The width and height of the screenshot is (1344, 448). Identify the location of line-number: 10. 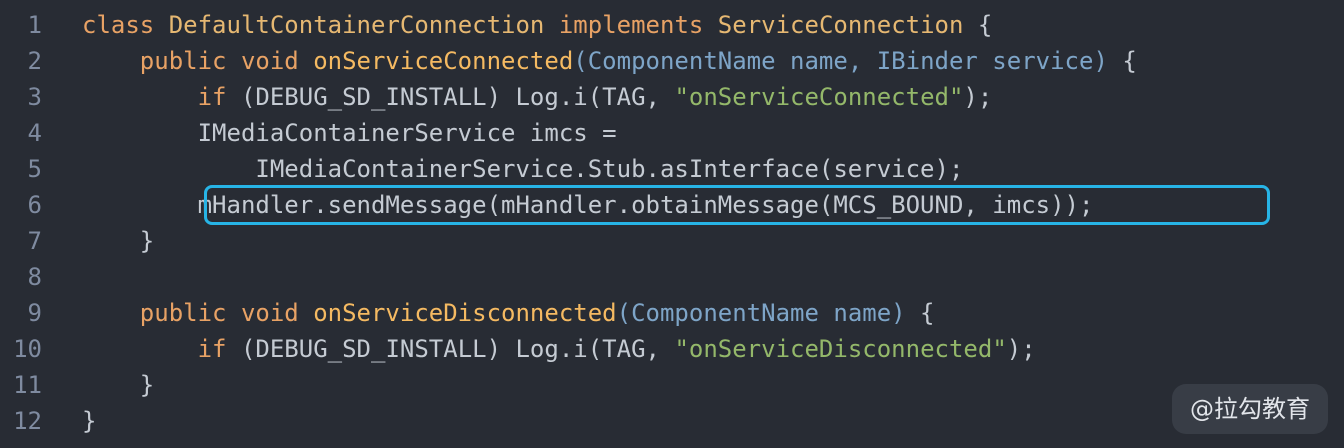
(27, 349).